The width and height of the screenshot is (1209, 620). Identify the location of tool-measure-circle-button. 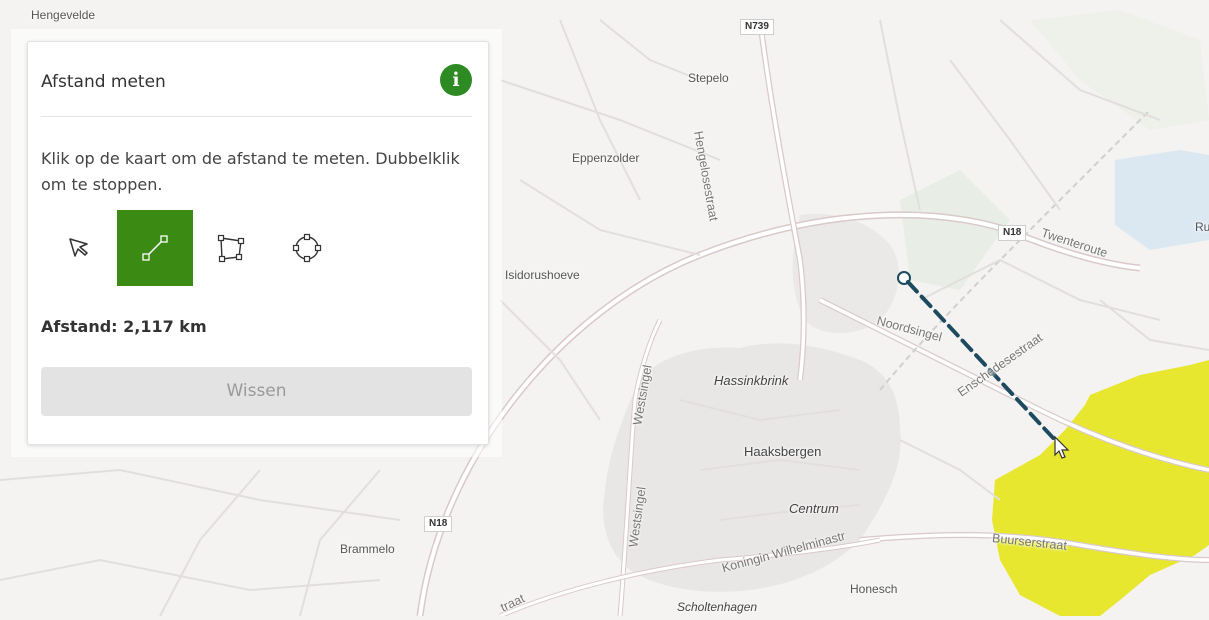
(307, 248).